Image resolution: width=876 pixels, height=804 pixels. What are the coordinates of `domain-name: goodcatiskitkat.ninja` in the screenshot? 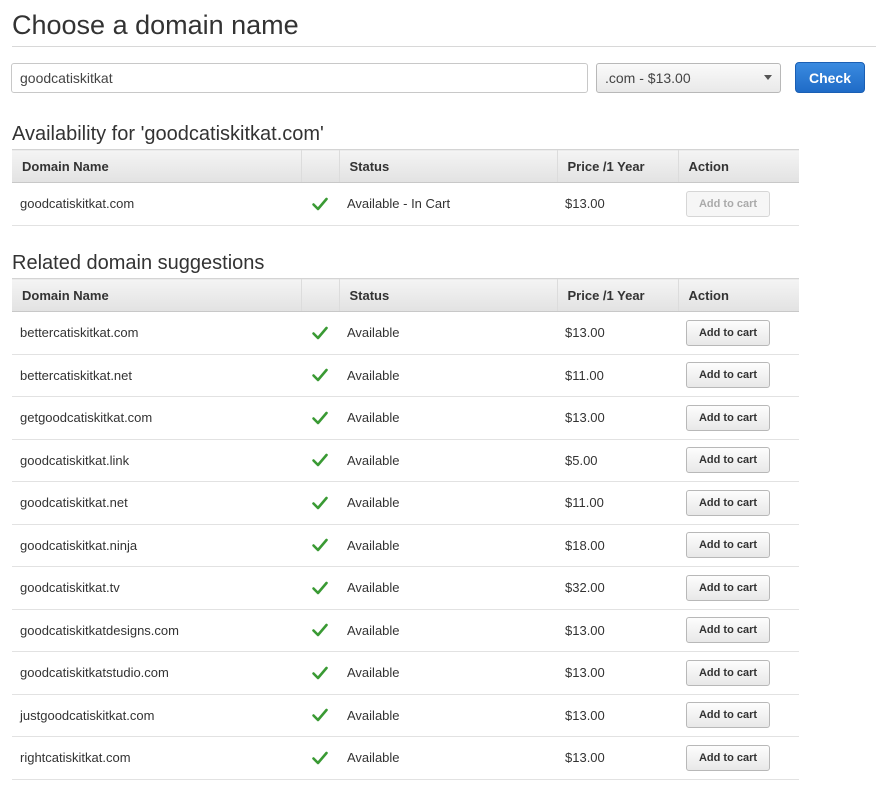 It's located at (156, 545).